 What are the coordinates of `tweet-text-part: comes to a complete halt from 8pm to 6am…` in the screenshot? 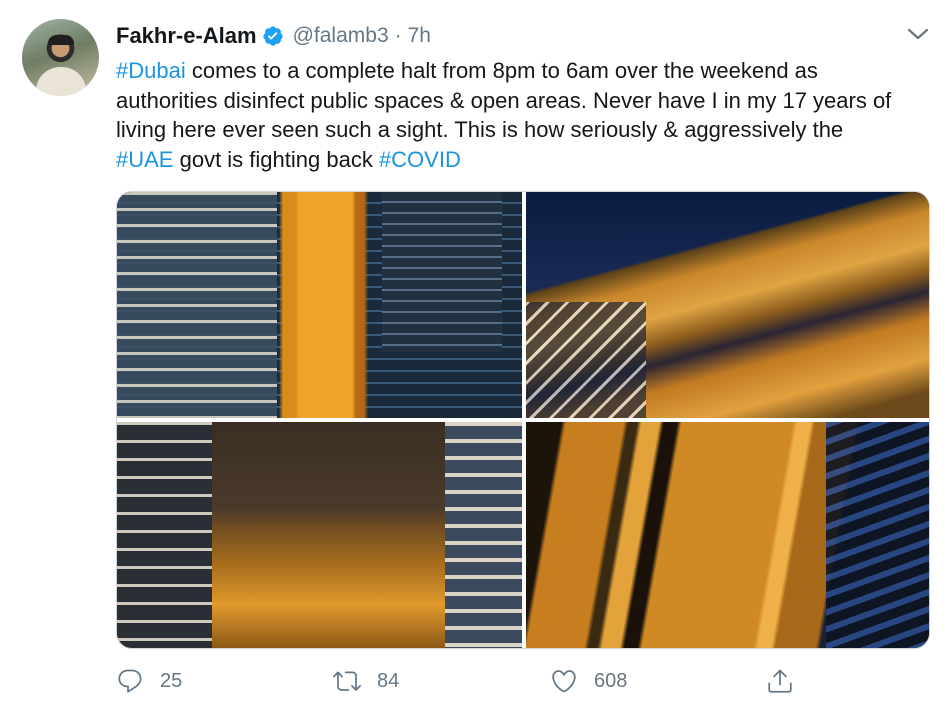 It's located at (504, 100).